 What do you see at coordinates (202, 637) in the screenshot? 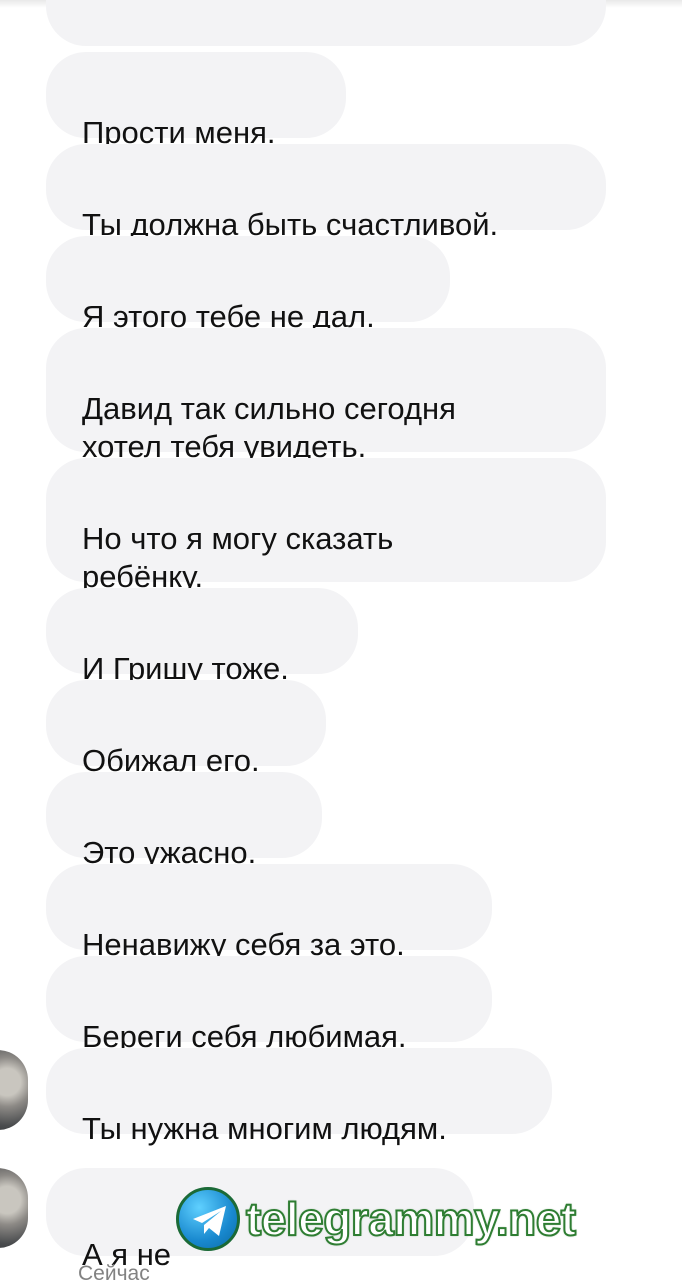
I see `message-bubble: И Гришу тоже.` at bounding box center [202, 637].